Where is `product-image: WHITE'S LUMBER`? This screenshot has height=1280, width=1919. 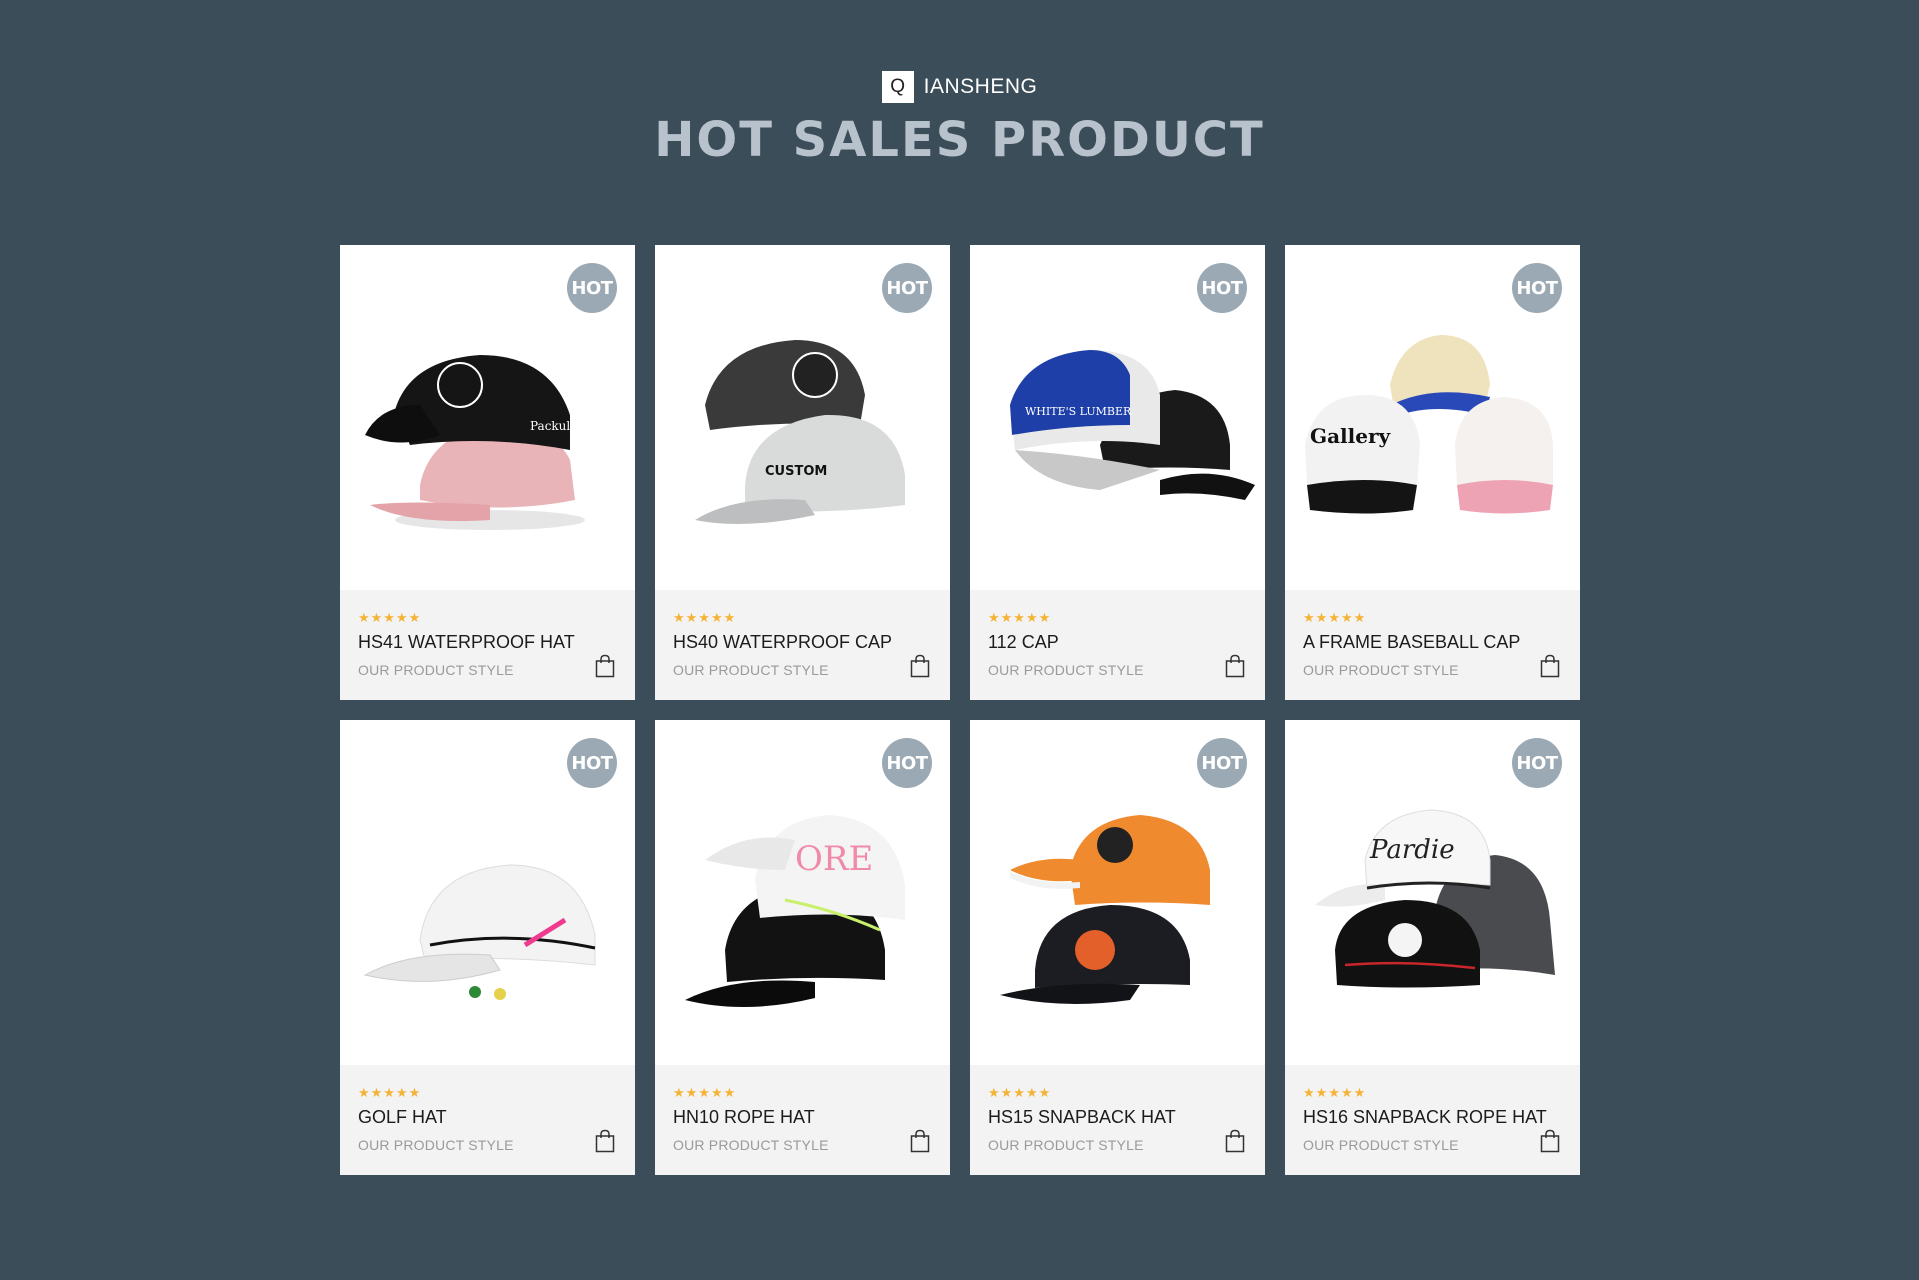
product-image: WHITE'S LUMBER is located at coordinates (1117, 430).